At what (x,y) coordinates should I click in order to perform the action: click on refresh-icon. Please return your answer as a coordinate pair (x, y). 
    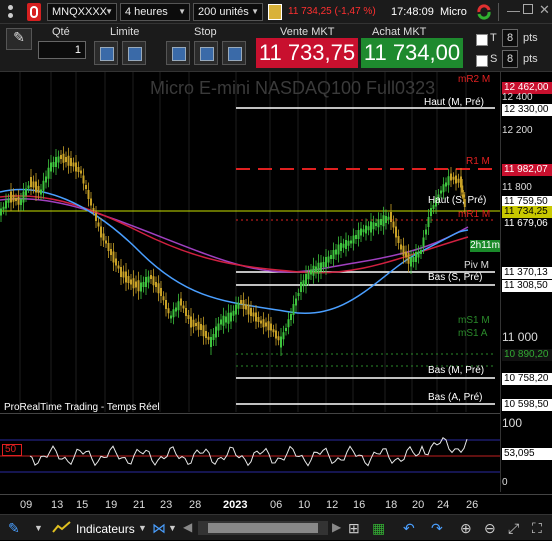
    Looking at the image, I should click on (484, 12).